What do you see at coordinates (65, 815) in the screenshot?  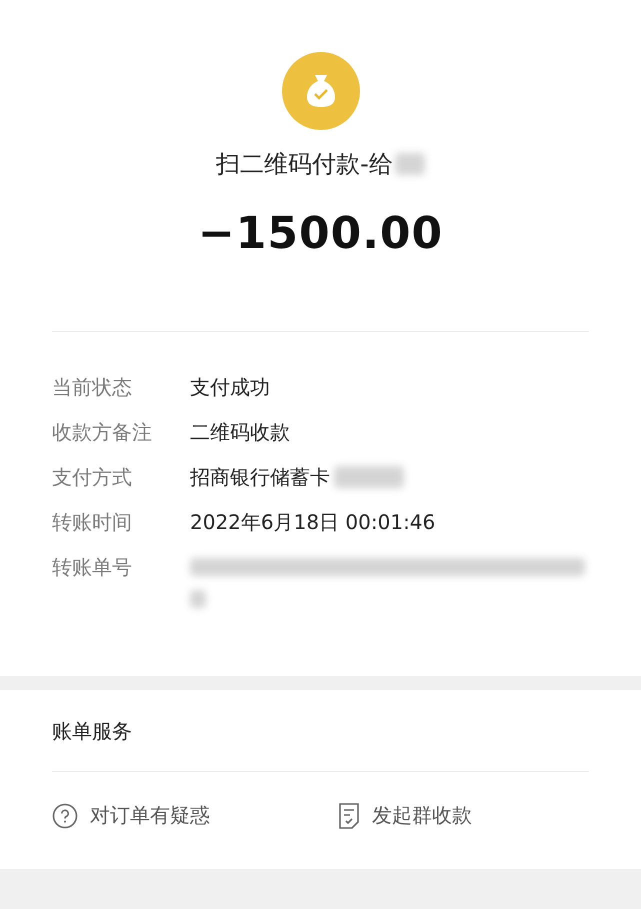 I see `help-icon` at bounding box center [65, 815].